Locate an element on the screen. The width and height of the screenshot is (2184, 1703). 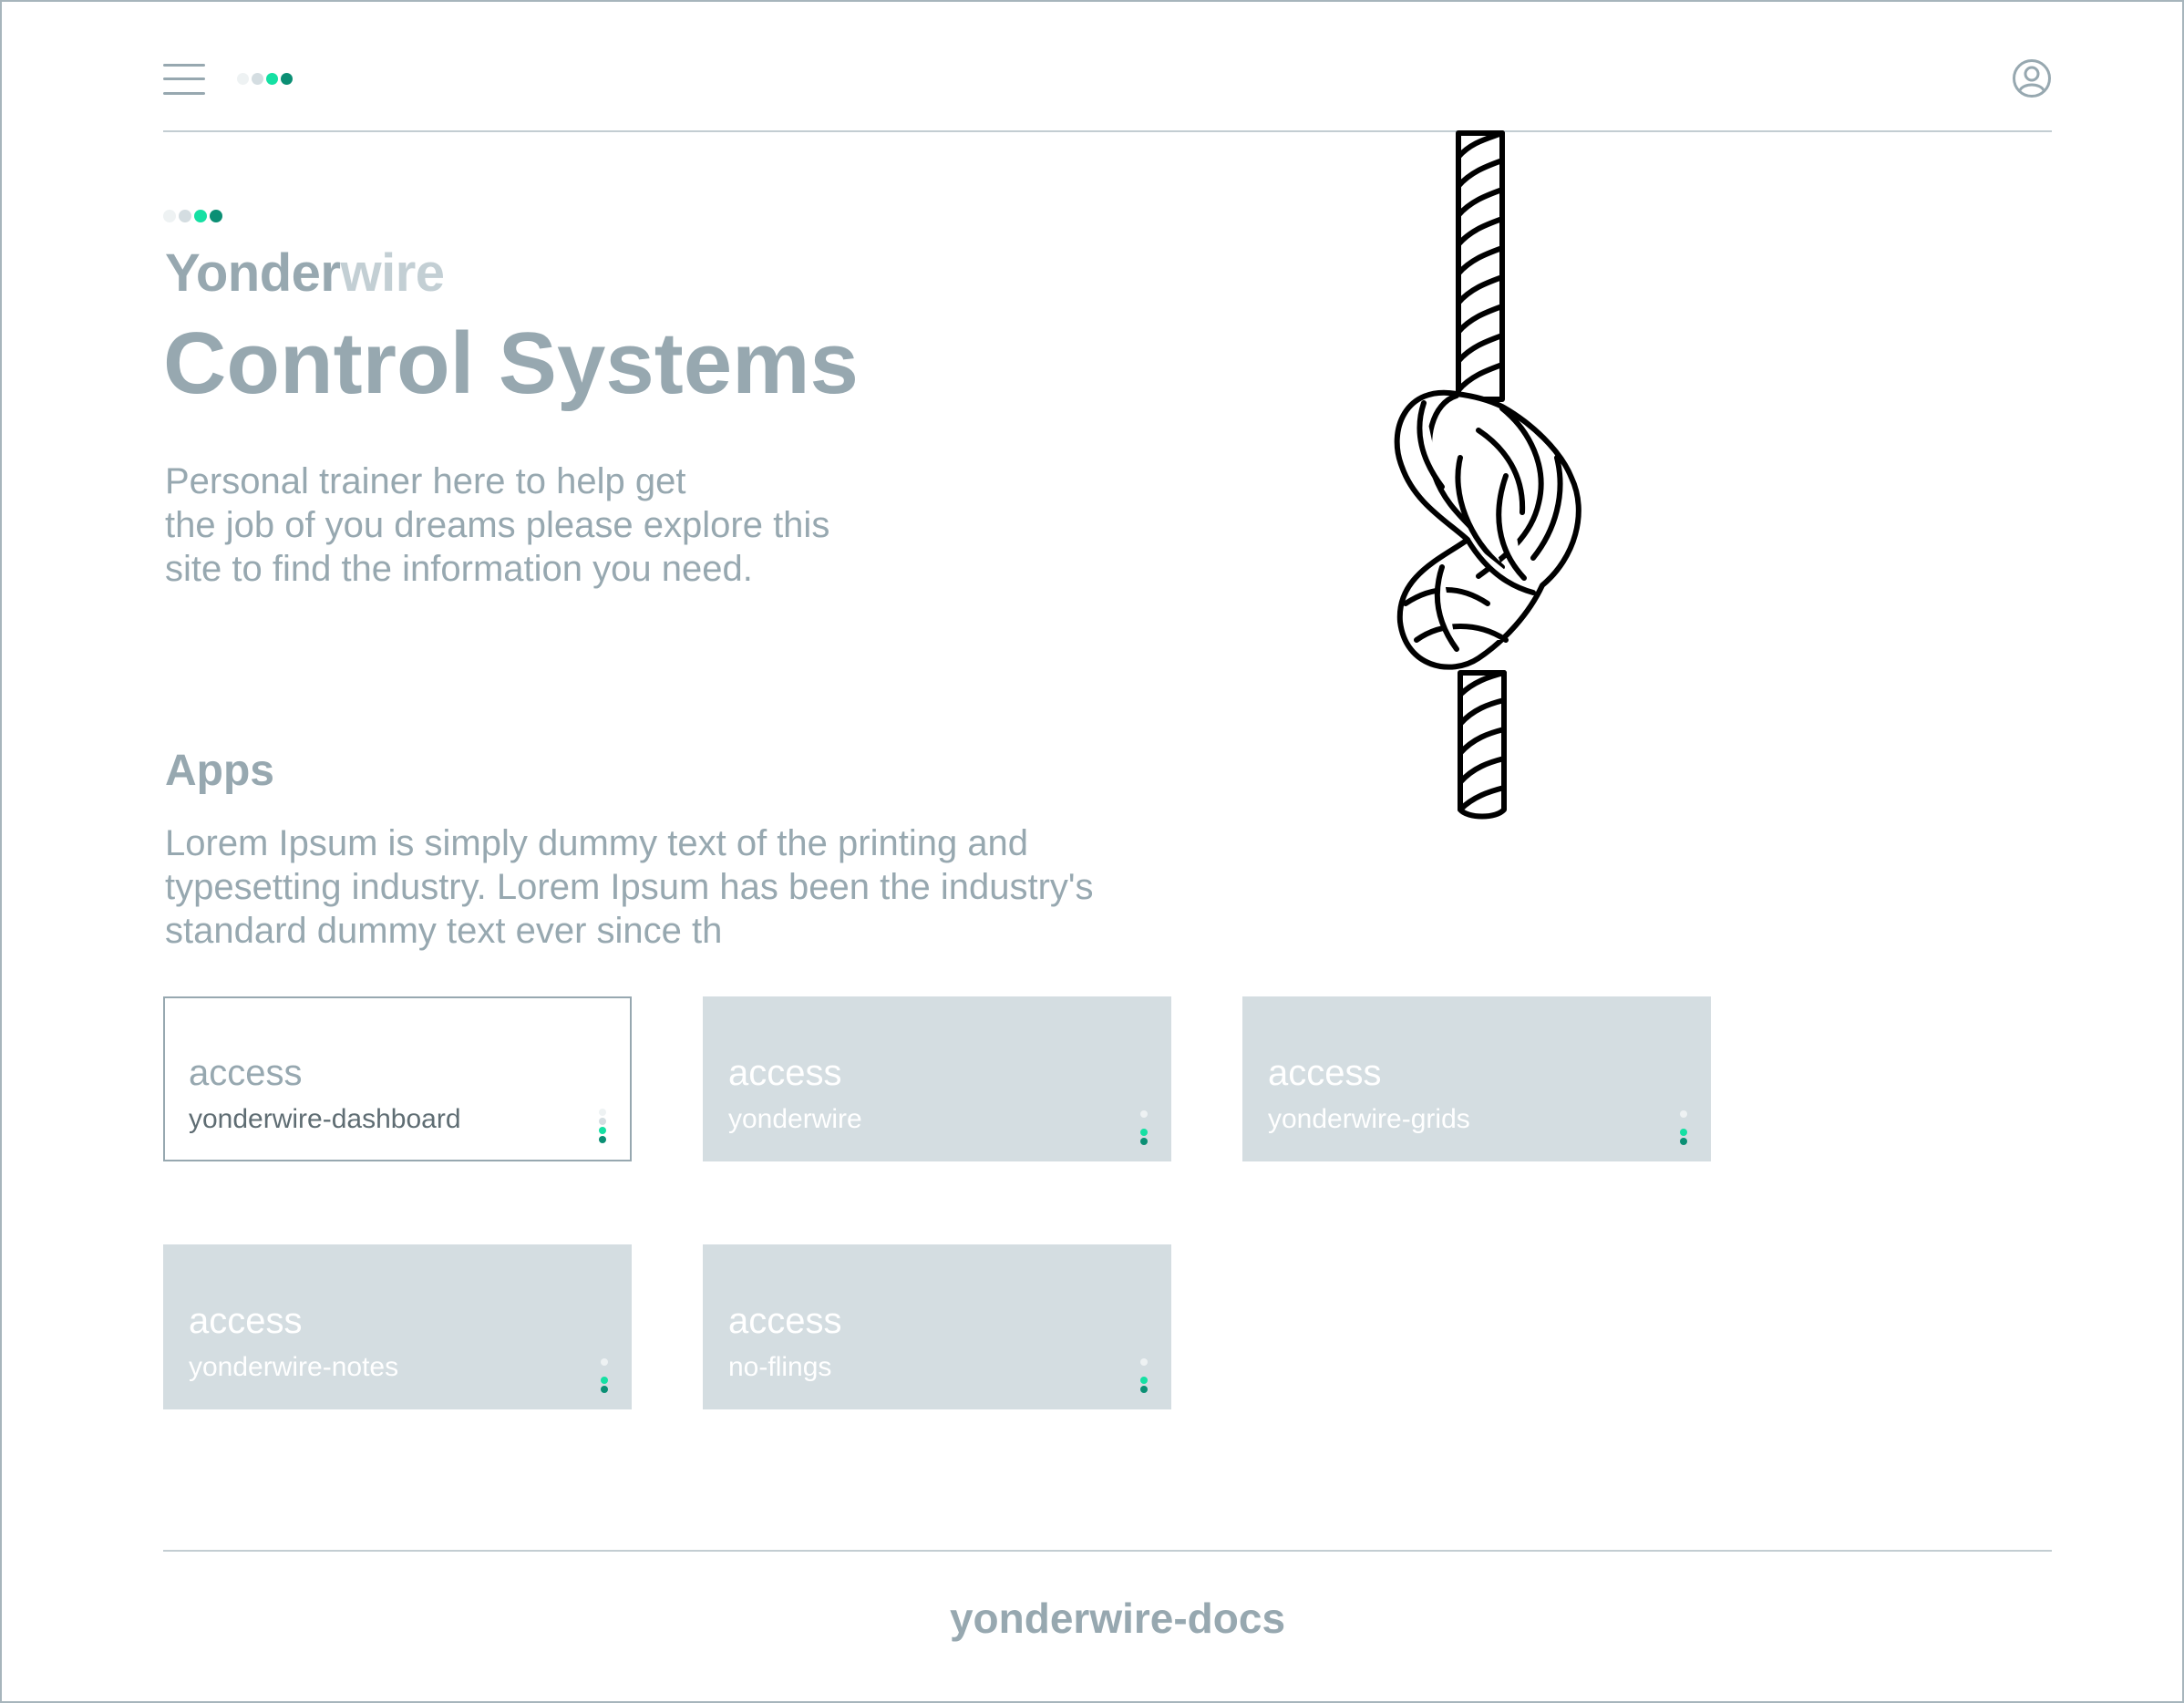
app-card-yonderwire: access yonderwire is located at coordinates (937, 1078).